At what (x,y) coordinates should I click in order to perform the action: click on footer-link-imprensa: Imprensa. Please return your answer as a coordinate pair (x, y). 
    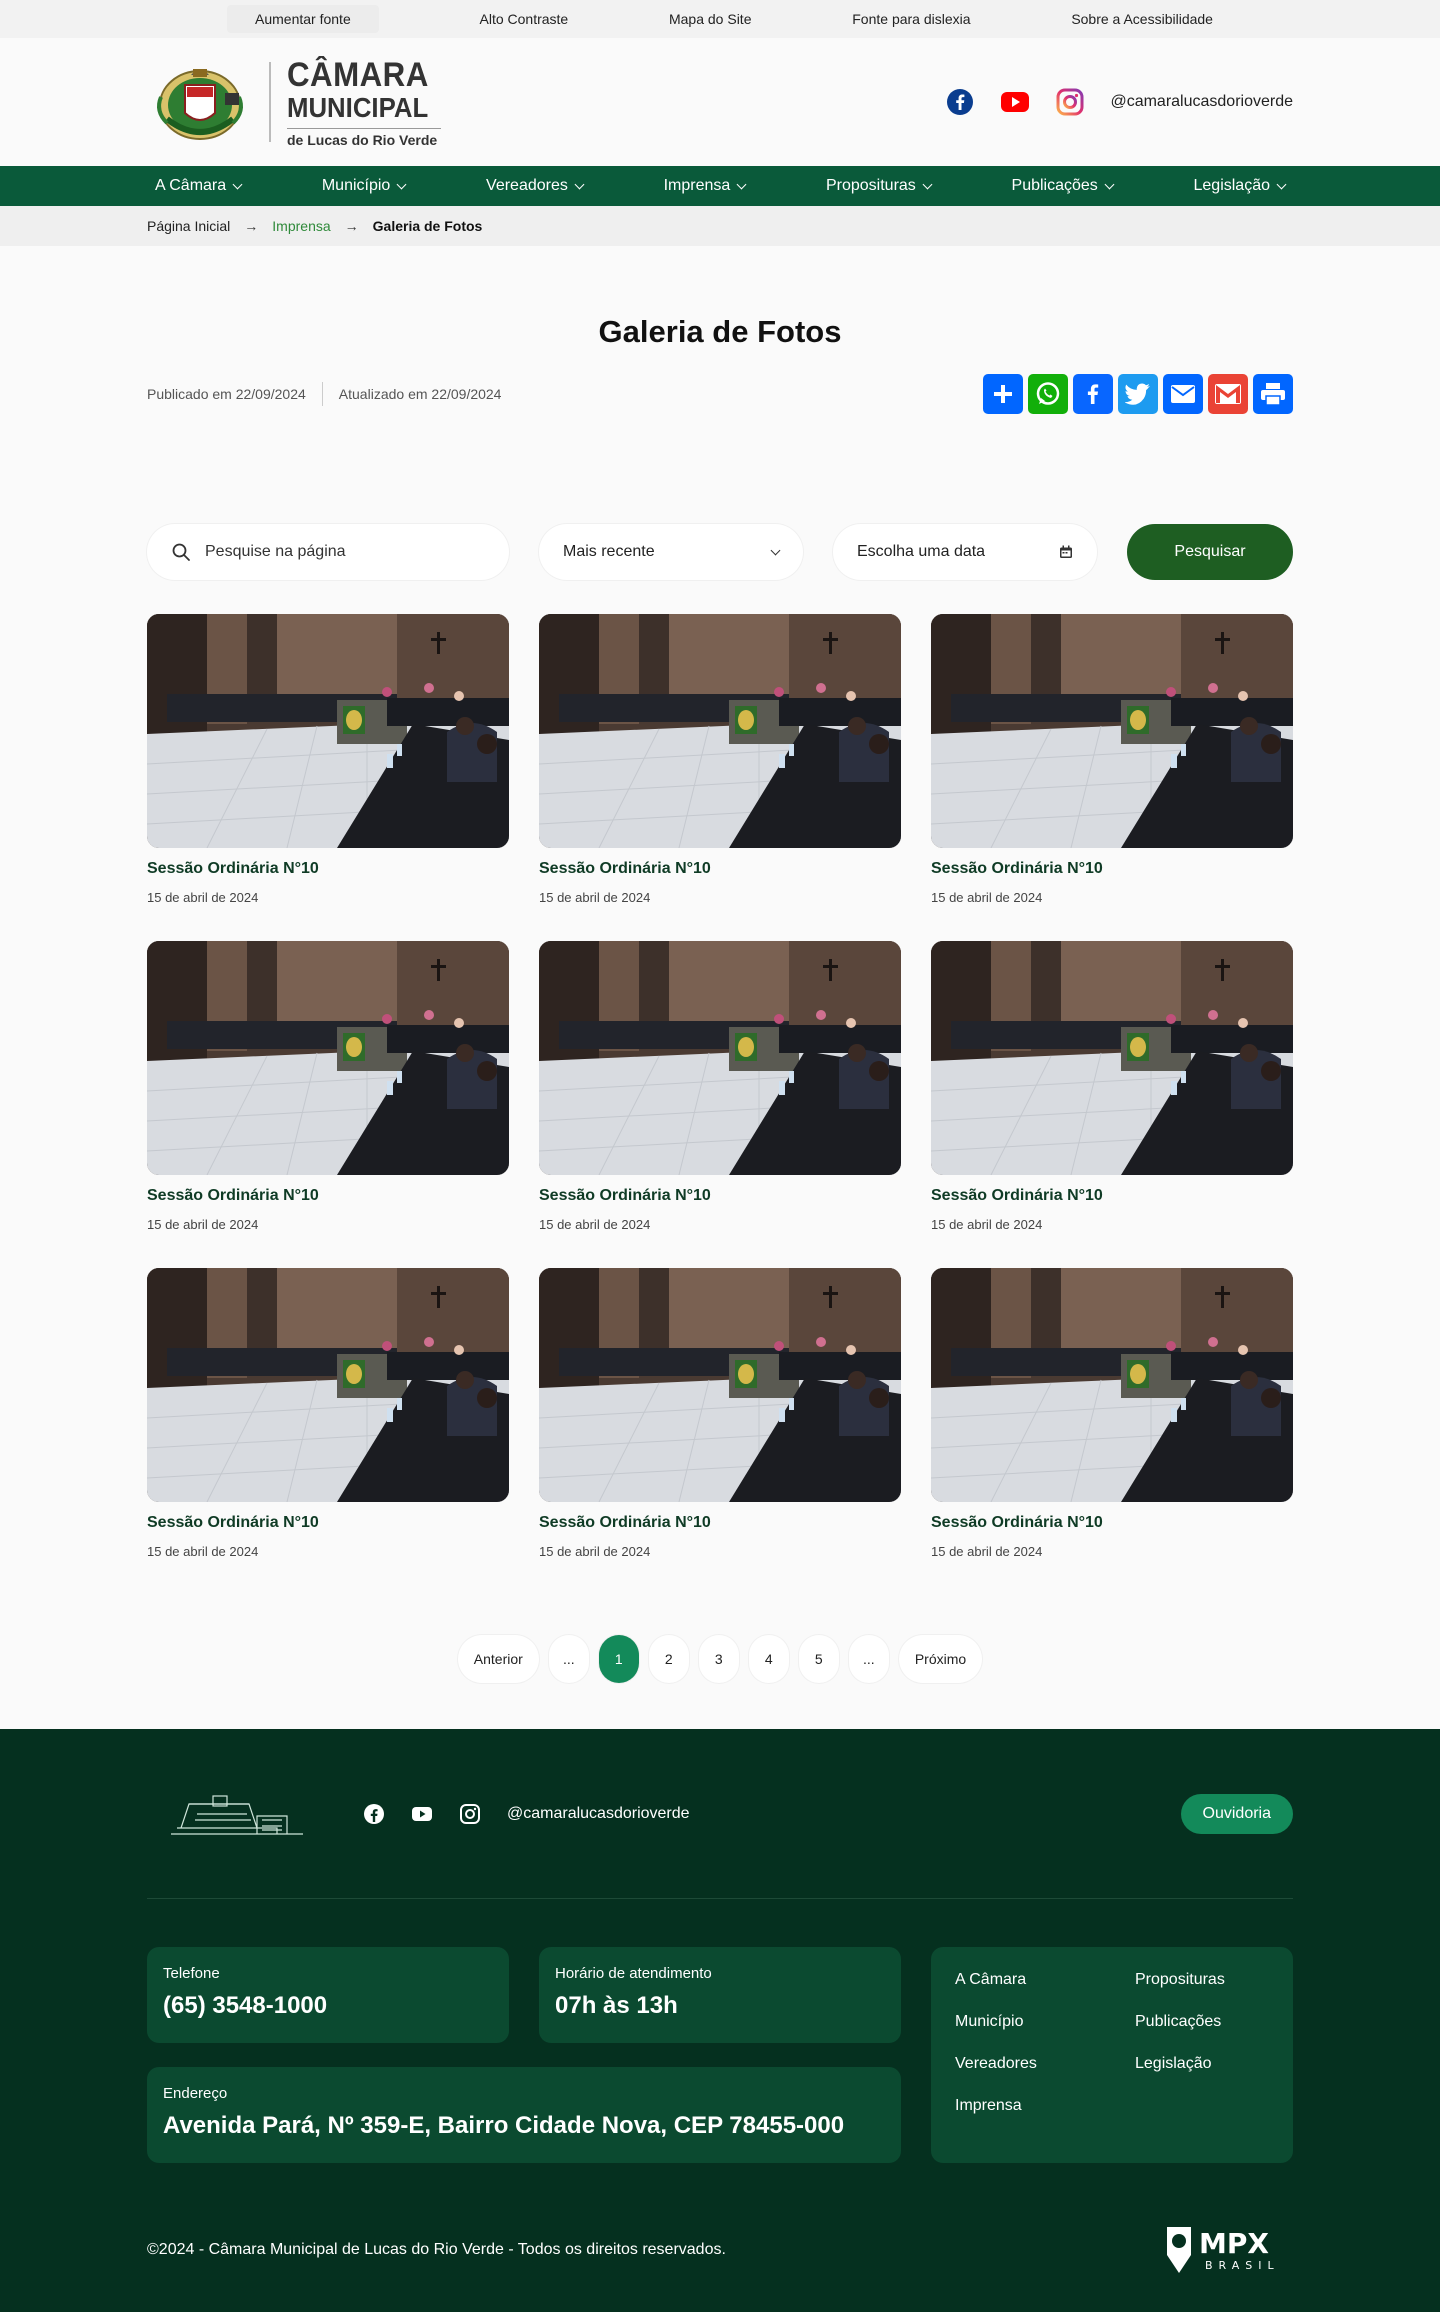
    Looking at the image, I should click on (1045, 2106).